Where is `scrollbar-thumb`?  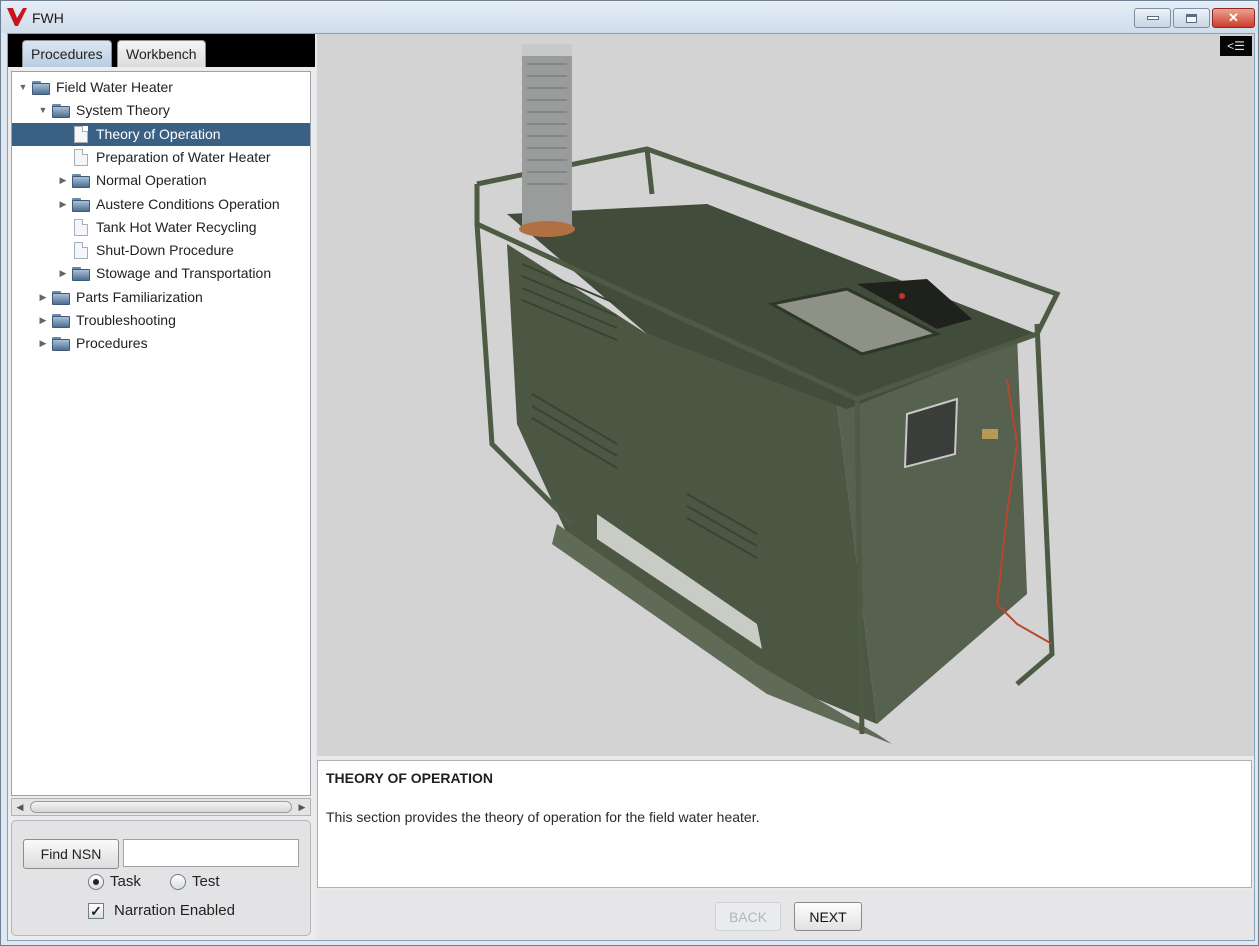
scrollbar-thumb is located at coordinates (161, 807).